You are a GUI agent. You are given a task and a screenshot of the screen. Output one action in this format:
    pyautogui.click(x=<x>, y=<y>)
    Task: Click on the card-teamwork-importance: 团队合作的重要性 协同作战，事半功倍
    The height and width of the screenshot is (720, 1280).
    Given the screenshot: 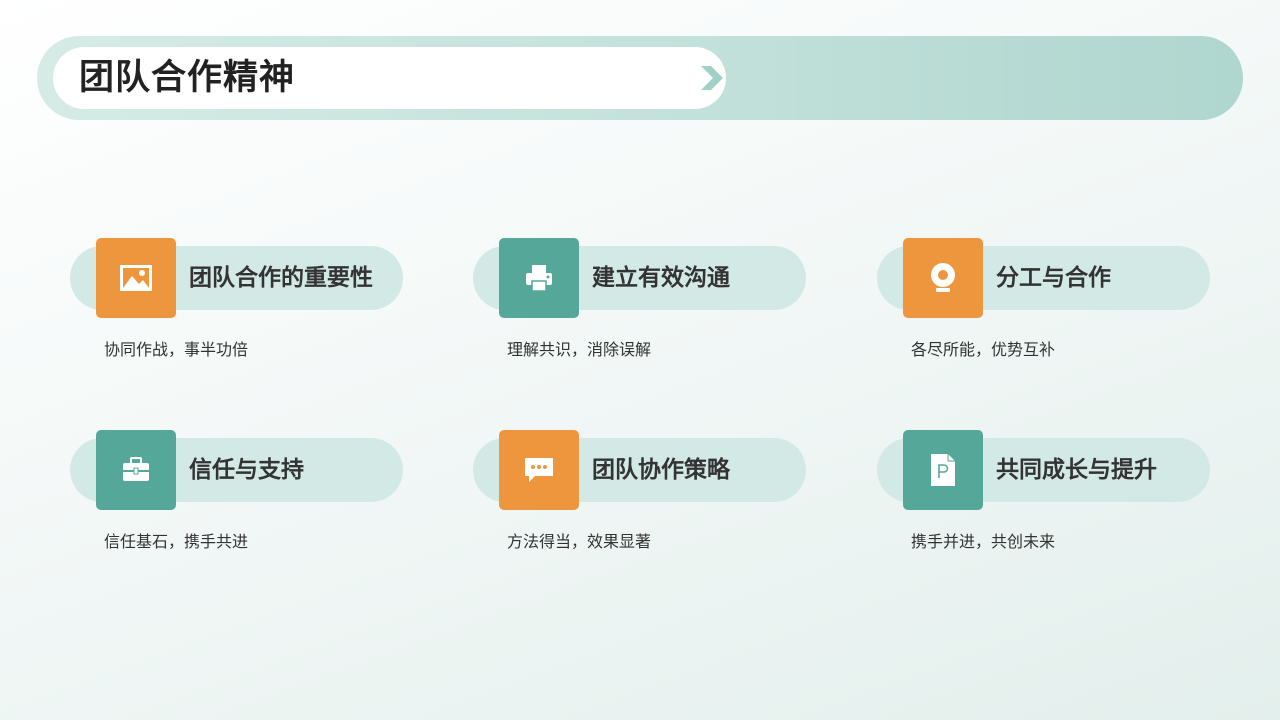 What is the action you would take?
    pyautogui.click(x=242, y=303)
    